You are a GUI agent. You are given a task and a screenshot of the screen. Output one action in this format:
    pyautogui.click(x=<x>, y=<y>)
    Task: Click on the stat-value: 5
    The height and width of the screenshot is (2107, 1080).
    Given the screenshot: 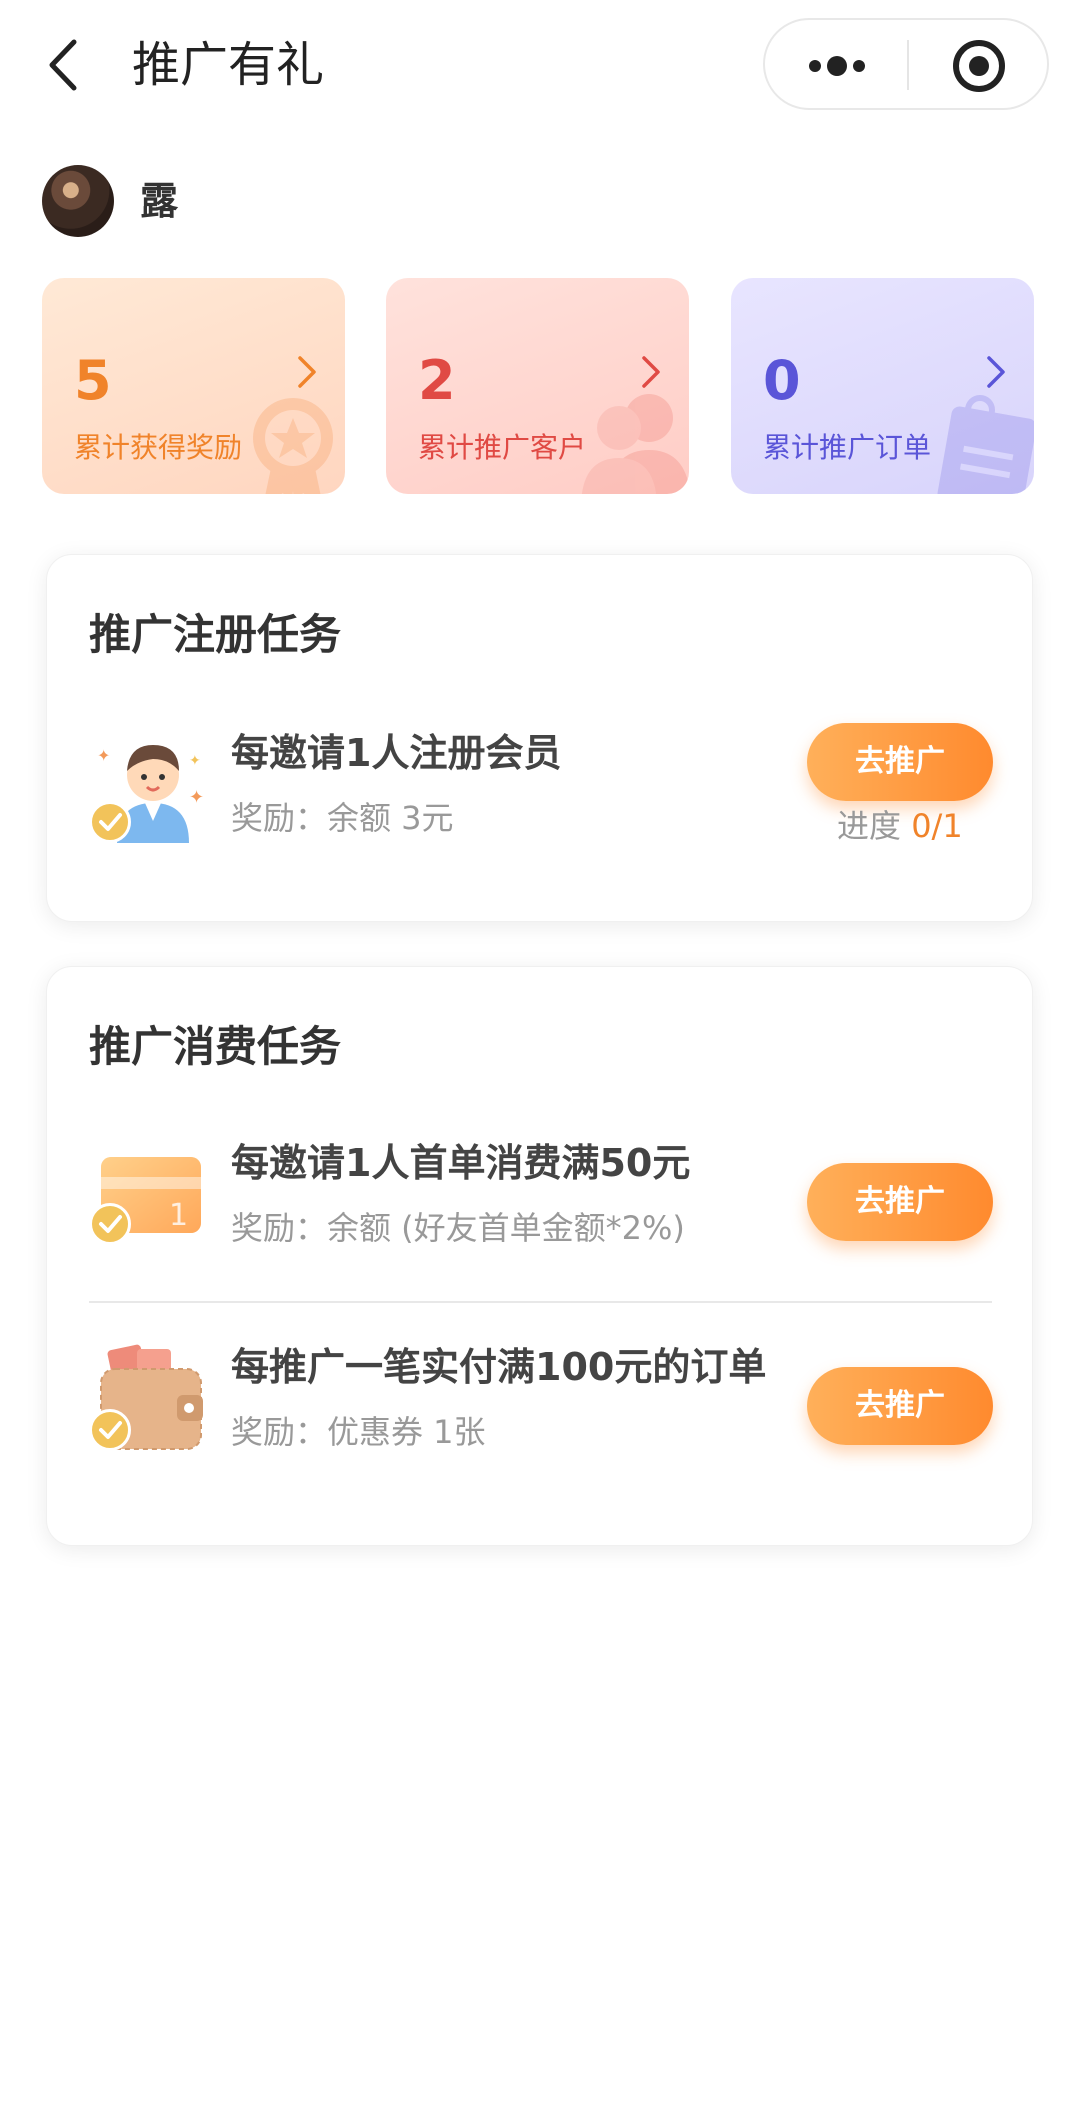 What is the action you would take?
    pyautogui.click(x=93, y=380)
    